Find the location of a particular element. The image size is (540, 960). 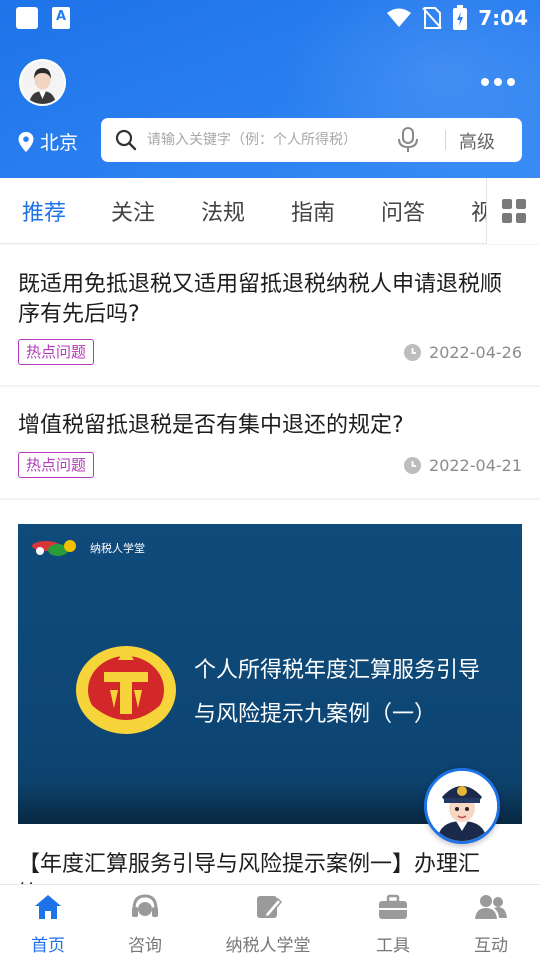

nav-academy: 纳税人学堂 is located at coordinates (268, 923).